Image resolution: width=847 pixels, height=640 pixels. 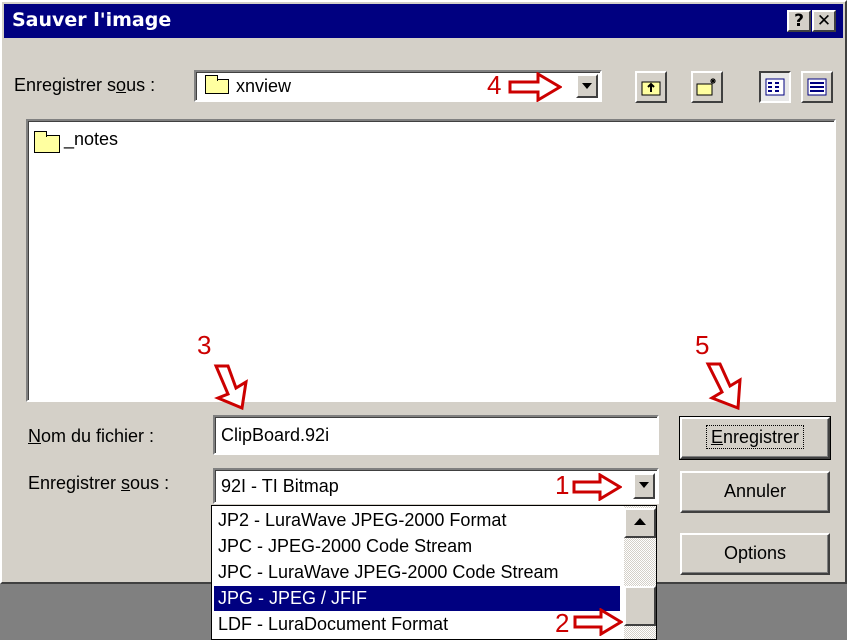 What do you see at coordinates (204, 345) in the screenshot?
I see `annotation-3: 3` at bounding box center [204, 345].